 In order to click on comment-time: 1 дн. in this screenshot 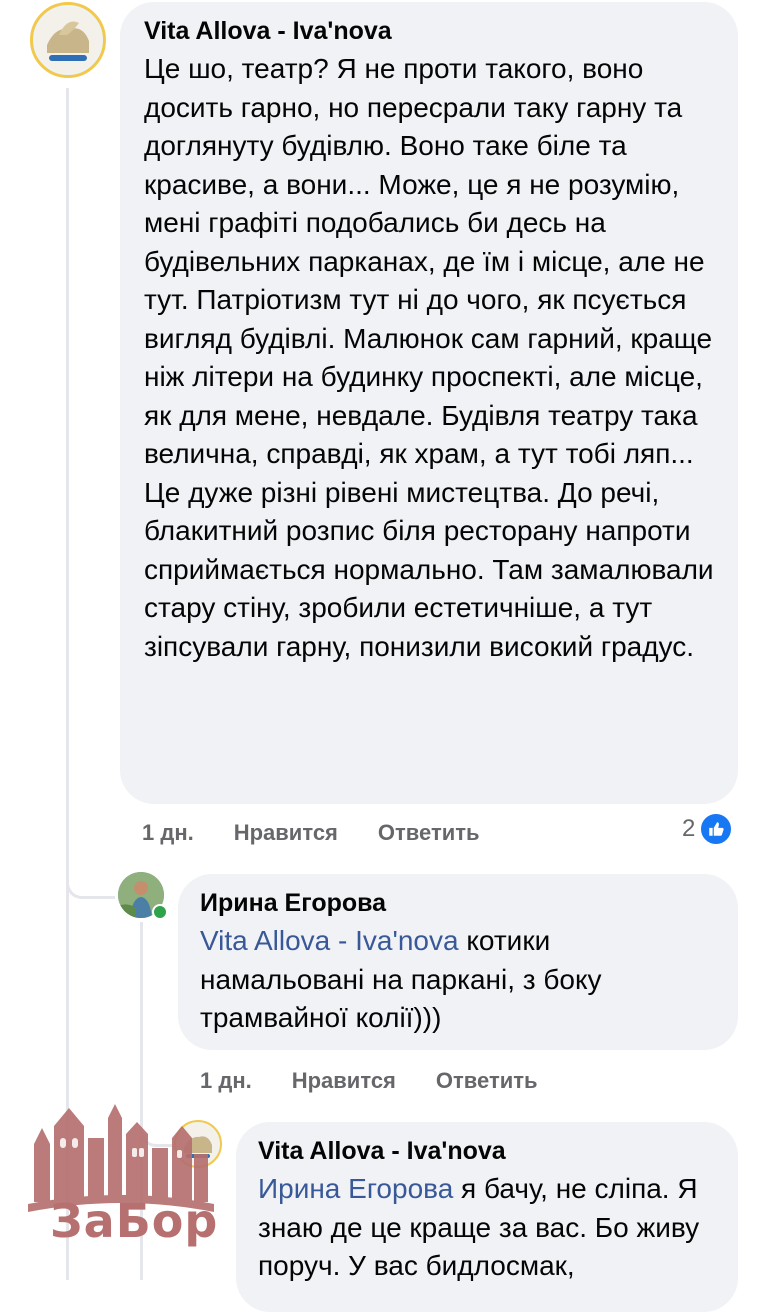, I will do `click(168, 833)`.